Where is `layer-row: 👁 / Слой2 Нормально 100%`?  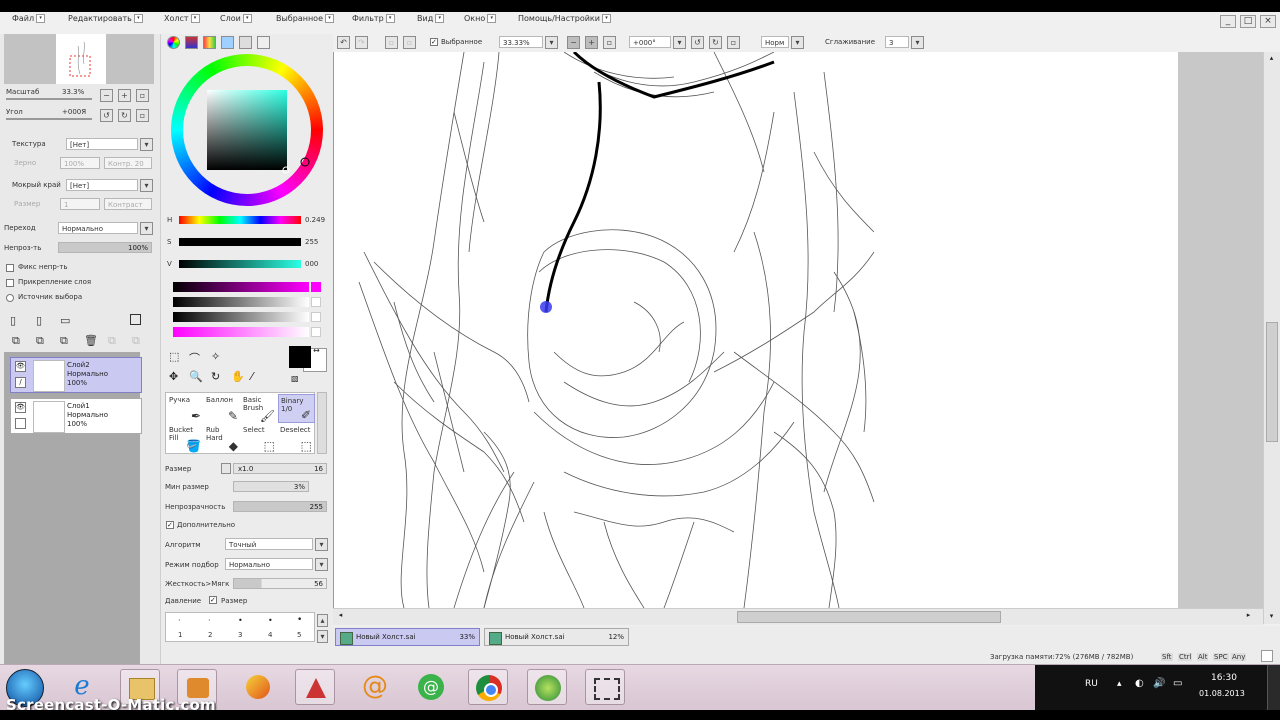 layer-row: 👁 / Слой2 Нормально 100% is located at coordinates (76, 375).